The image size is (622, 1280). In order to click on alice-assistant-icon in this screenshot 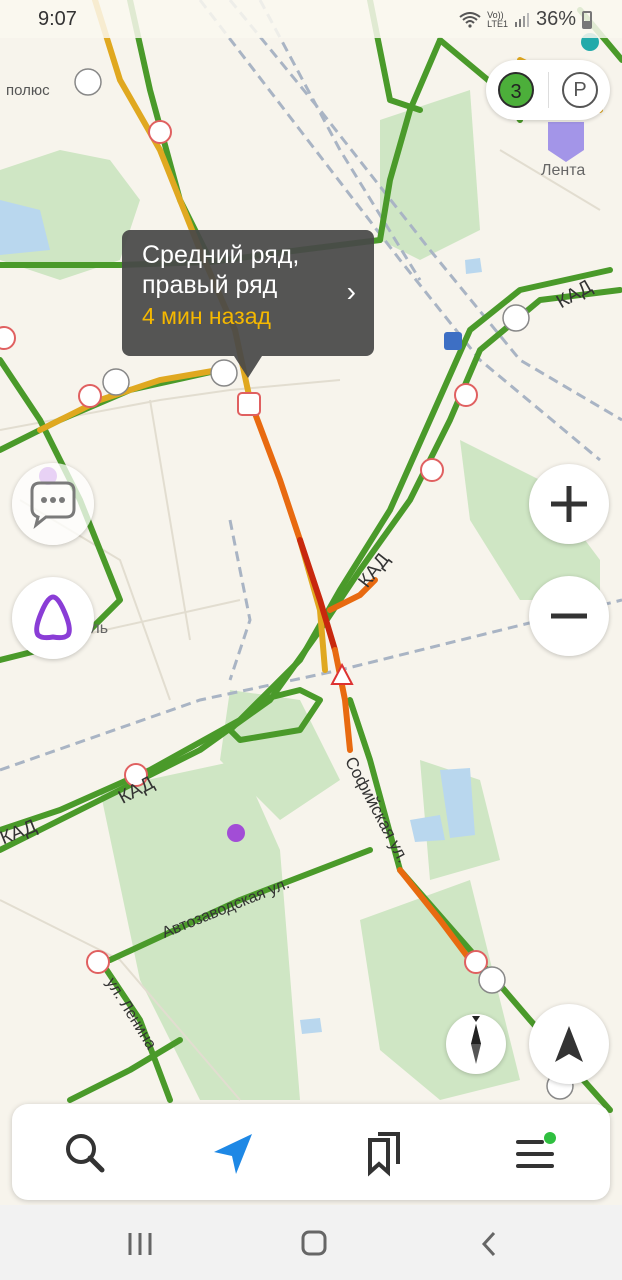, I will do `click(53, 617)`.